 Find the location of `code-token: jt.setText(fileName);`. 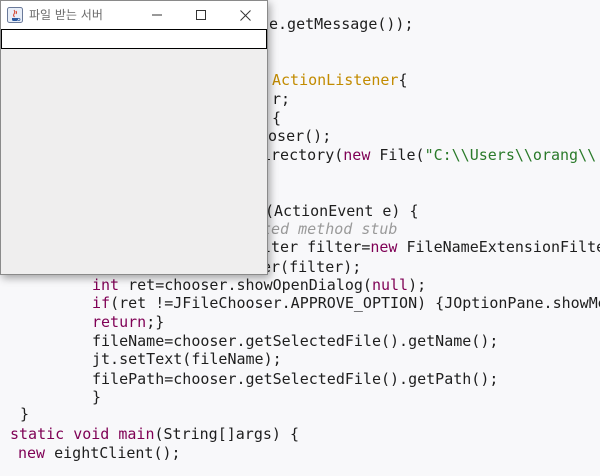

code-token: jt.setText(fileName); is located at coordinates (187, 359).